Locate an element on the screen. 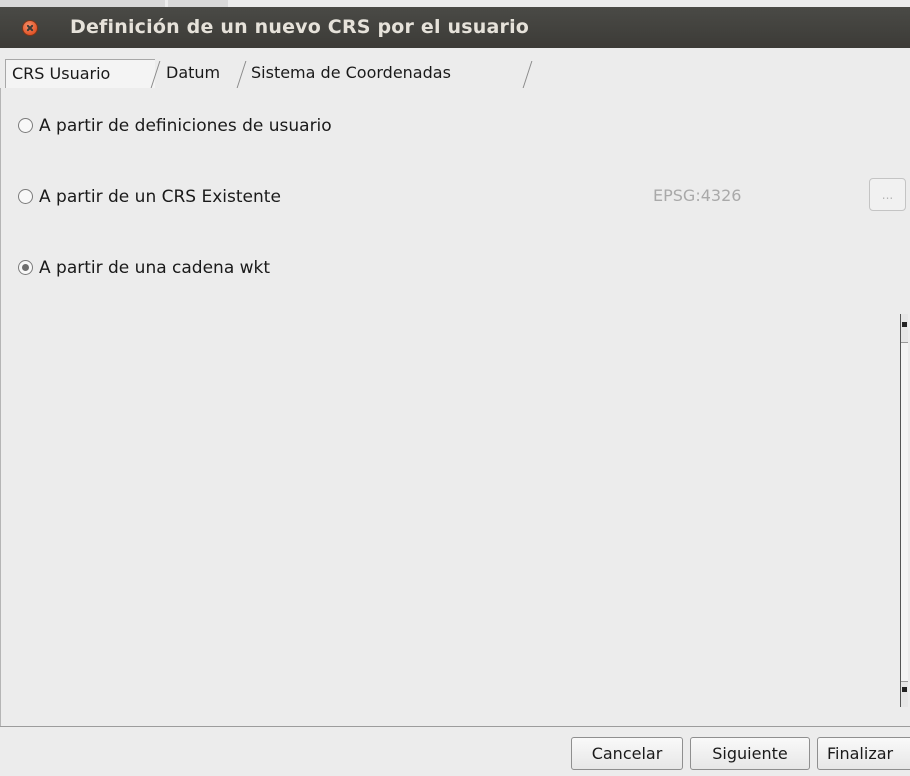  tab-sistema-de-coordenadas: Sistema de Coordenadas is located at coordinates (390, 73).